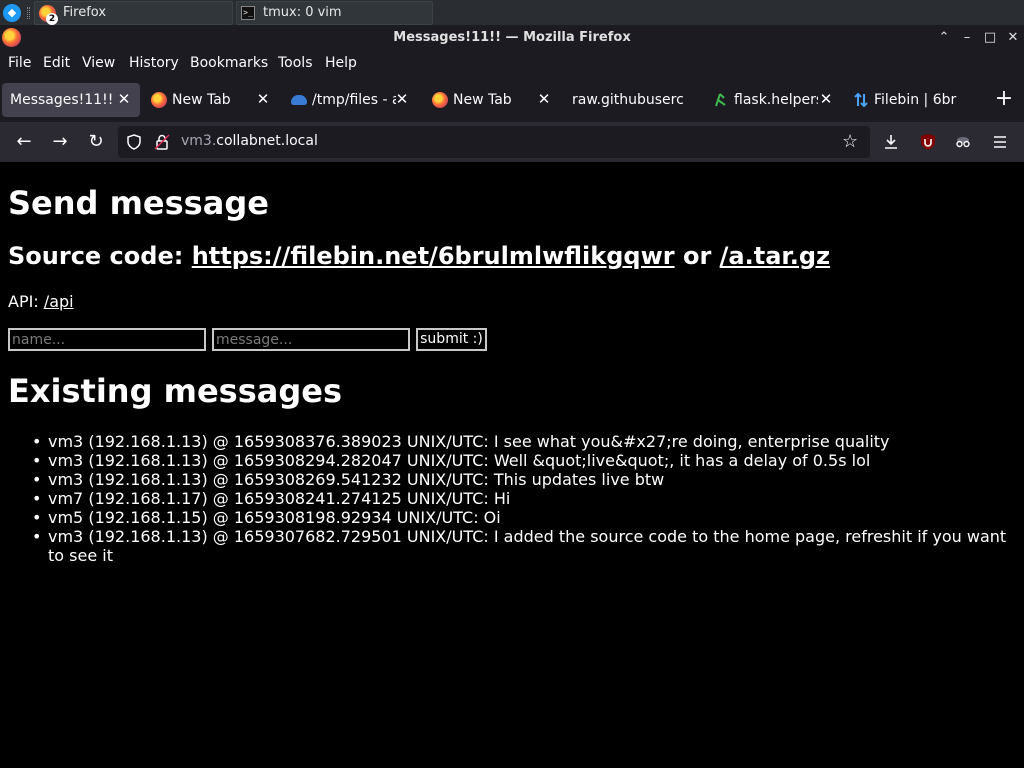  What do you see at coordinates (96, 142) in the screenshot?
I see `reload-button: ↻` at bounding box center [96, 142].